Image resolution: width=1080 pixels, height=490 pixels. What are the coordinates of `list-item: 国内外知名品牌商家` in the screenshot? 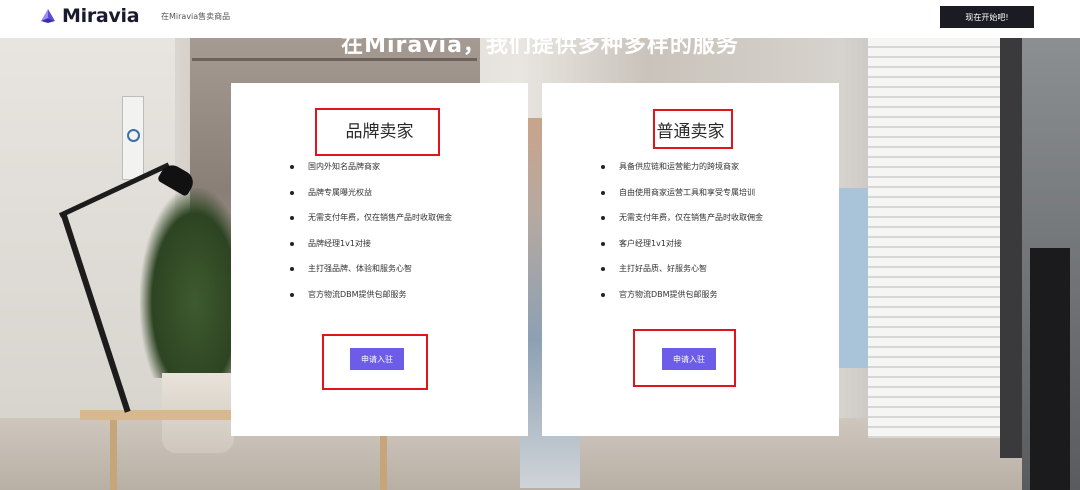 It's located at (370, 174).